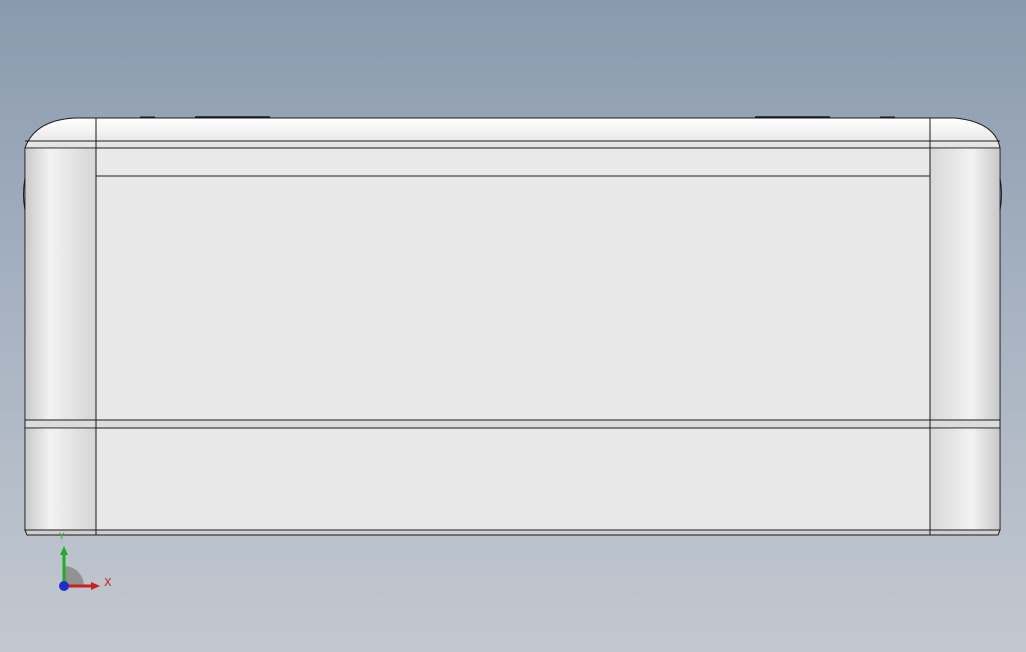 The height and width of the screenshot is (652, 1026). What do you see at coordinates (512, 162) in the screenshot?
I see `lid-band` at bounding box center [512, 162].